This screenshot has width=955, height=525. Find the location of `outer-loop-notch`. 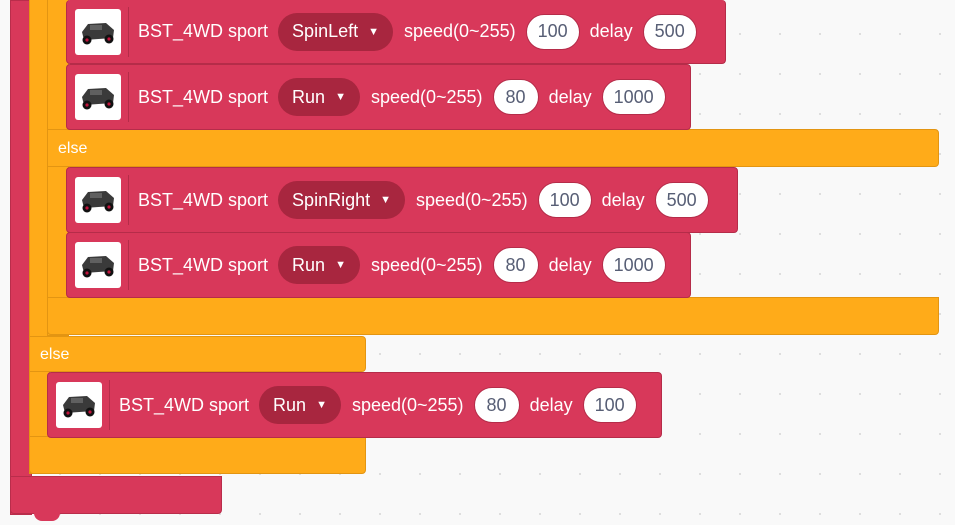

outer-loop-notch is located at coordinates (47, 516).